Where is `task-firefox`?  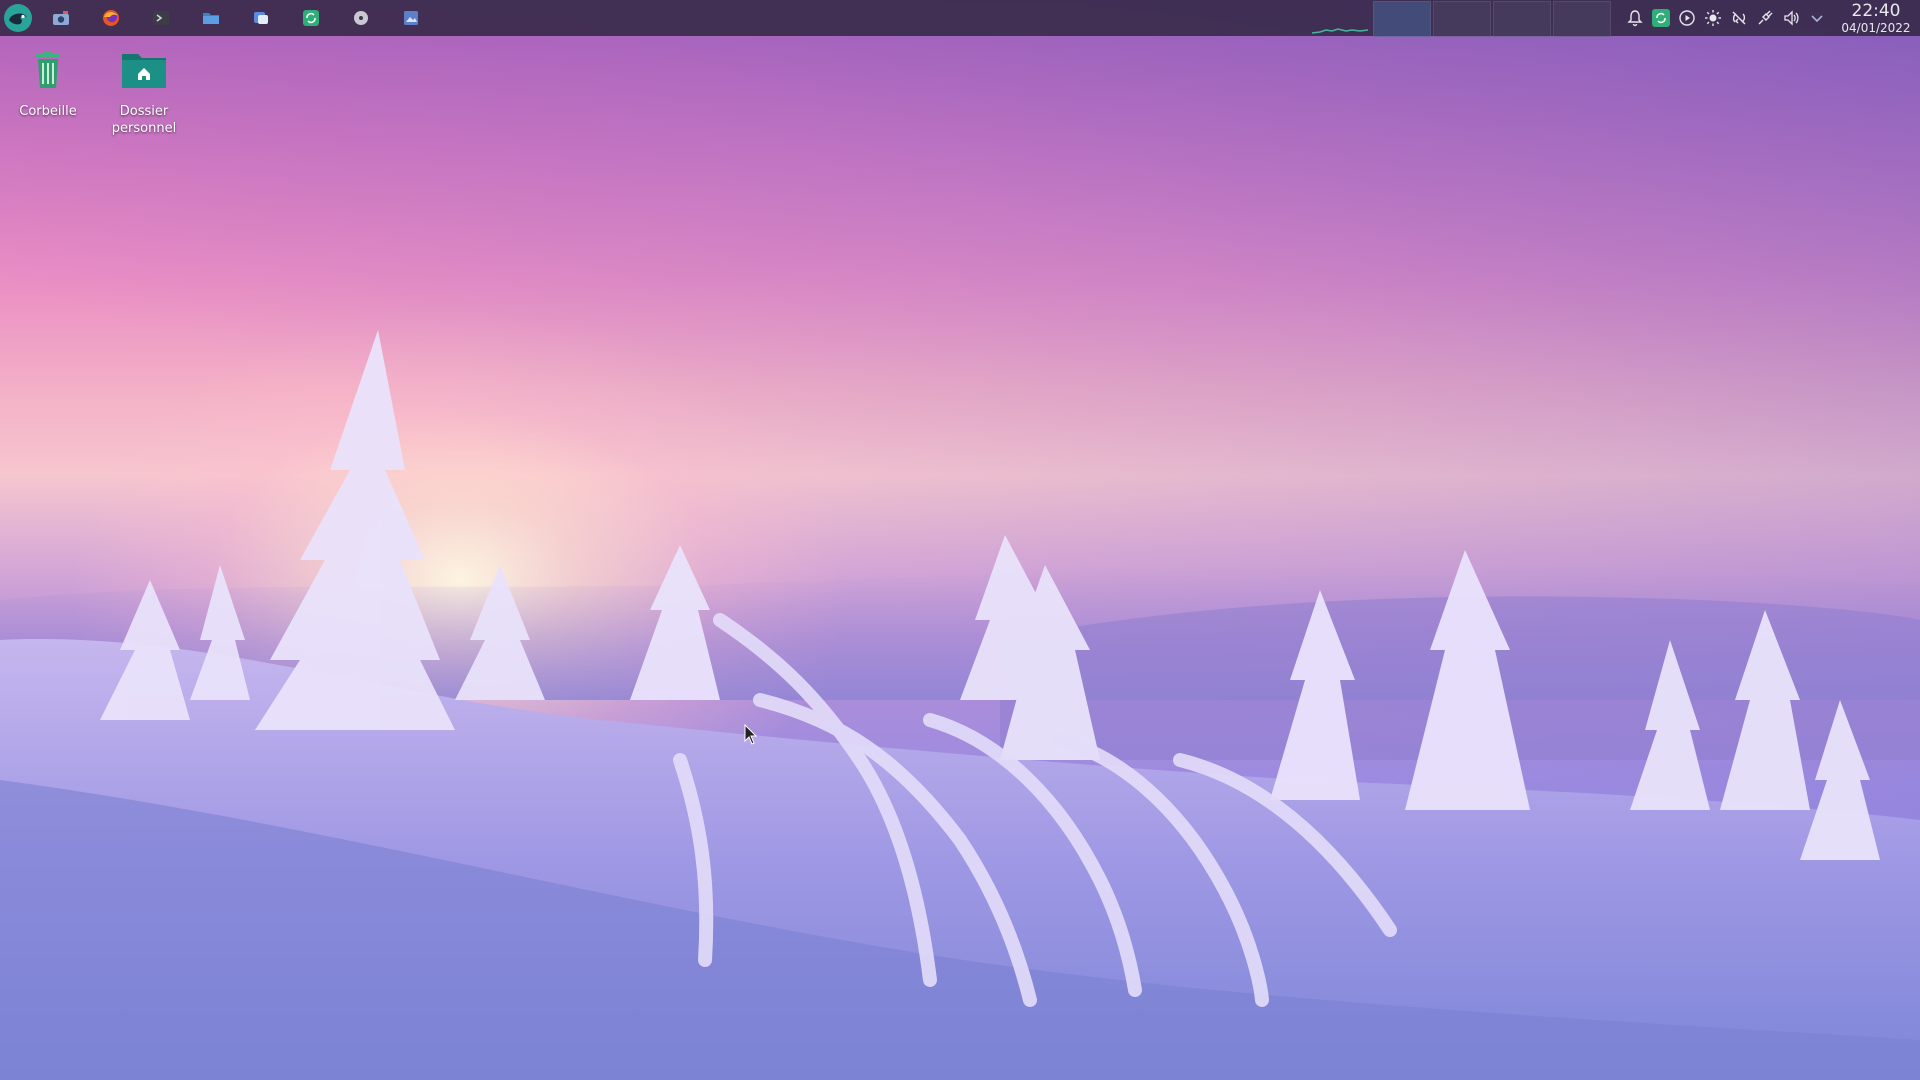 task-firefox is located at coordinates (111, 18).